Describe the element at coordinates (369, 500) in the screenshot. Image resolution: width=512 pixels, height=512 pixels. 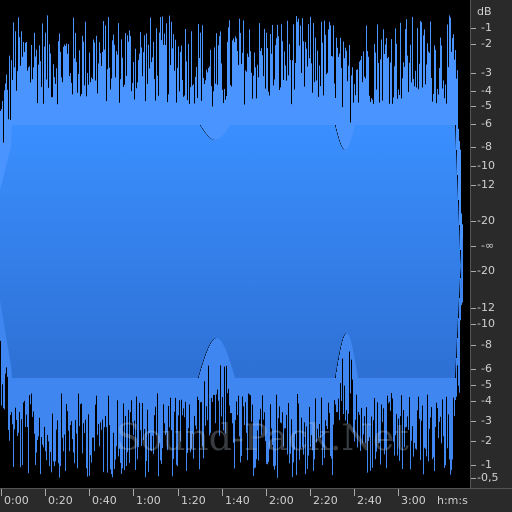
I see `time-tick-label: 2:40` at that location.